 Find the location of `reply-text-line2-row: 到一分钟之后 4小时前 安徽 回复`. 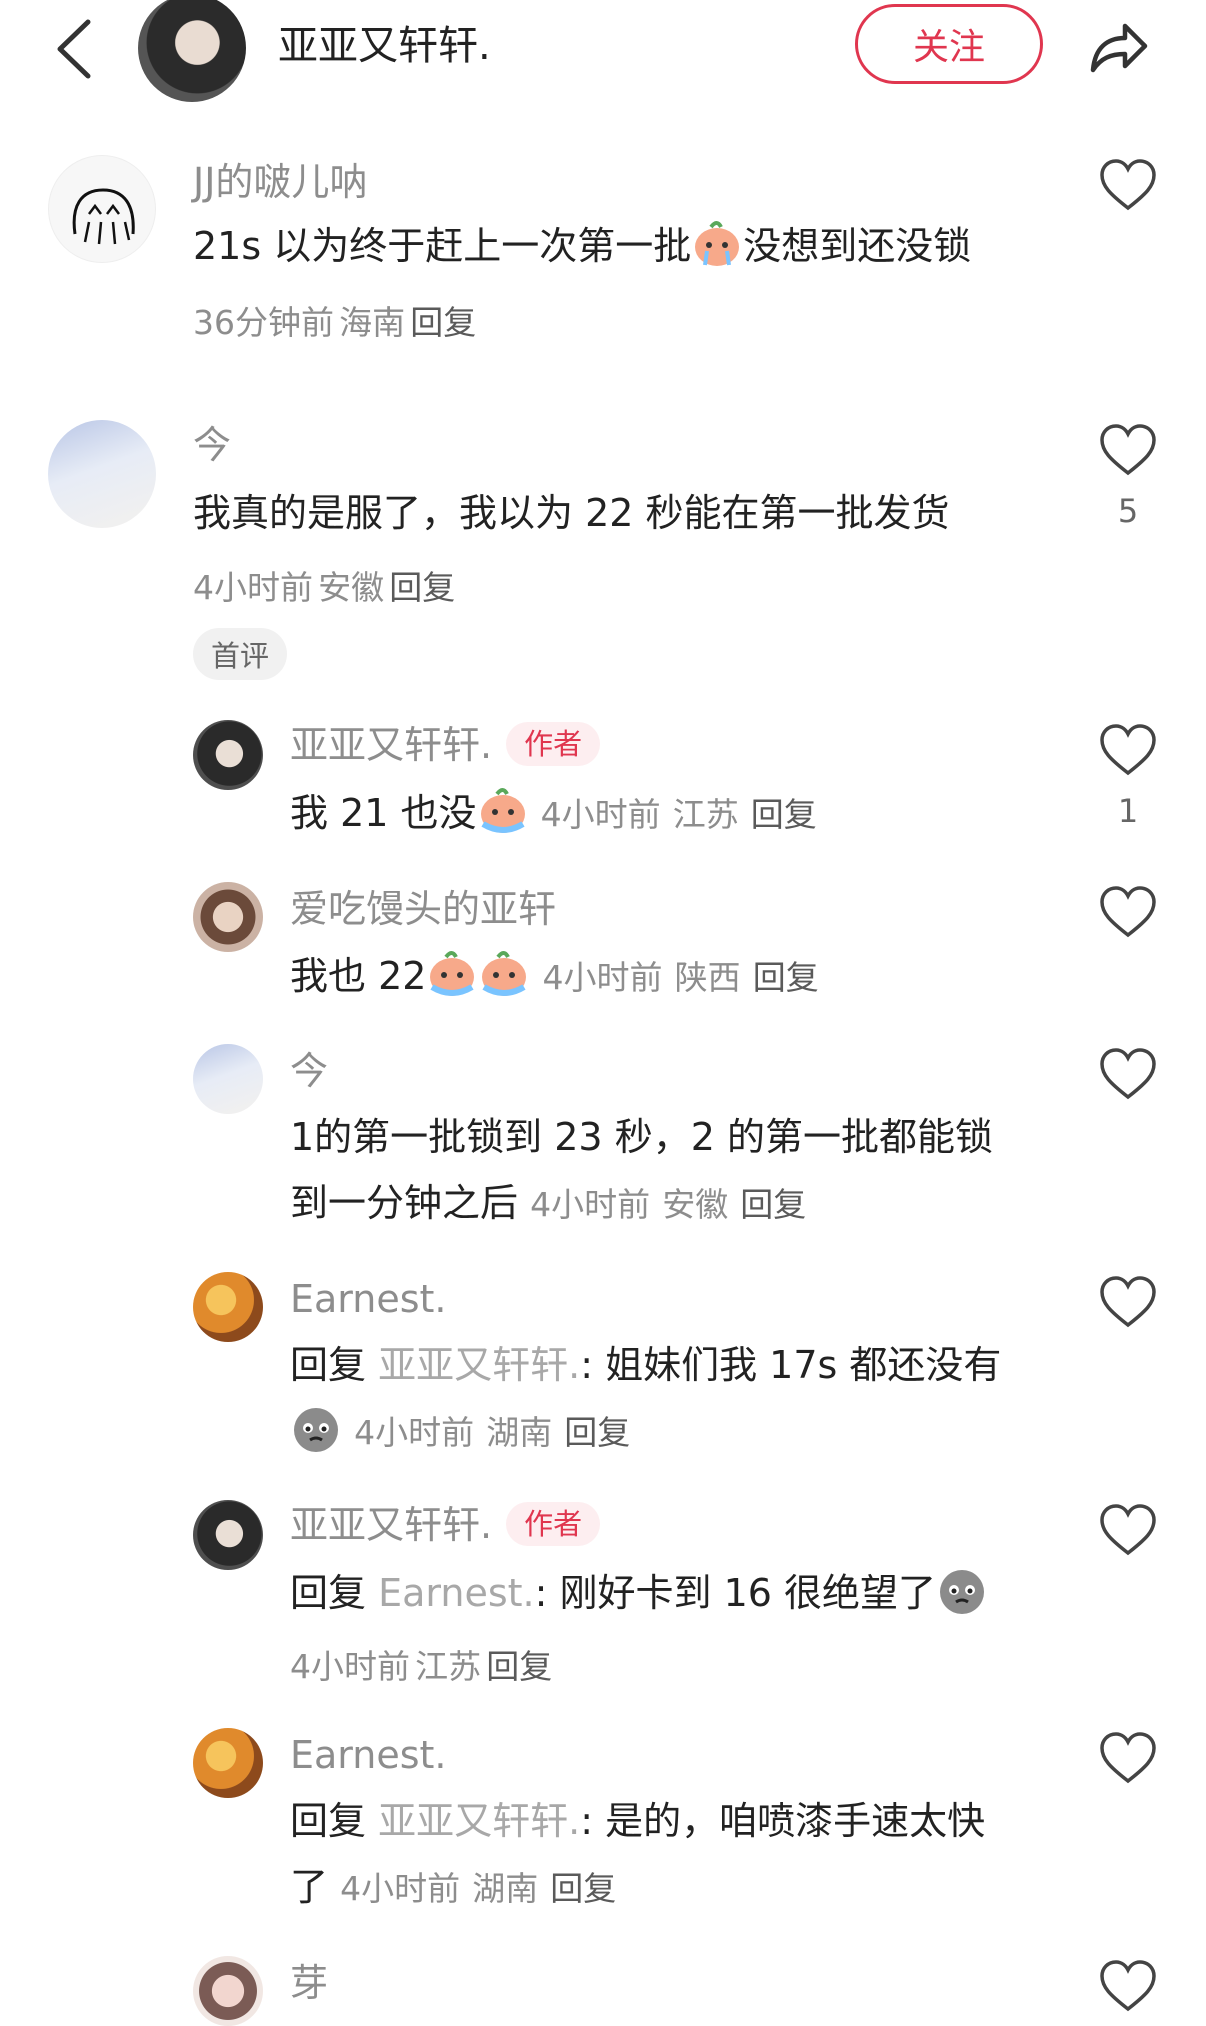

reply-text-line2-row: 到一分钟之后 4小时前 安徽 回复 is located at coordinates (548, 1204).